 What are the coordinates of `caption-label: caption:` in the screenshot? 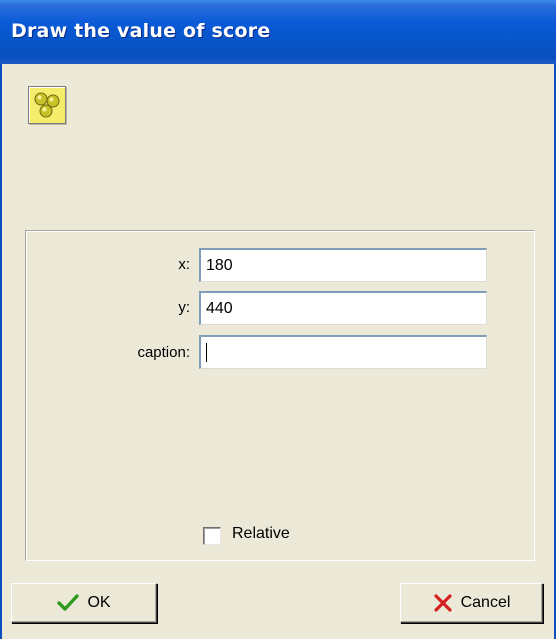 It's located at (163, 352).